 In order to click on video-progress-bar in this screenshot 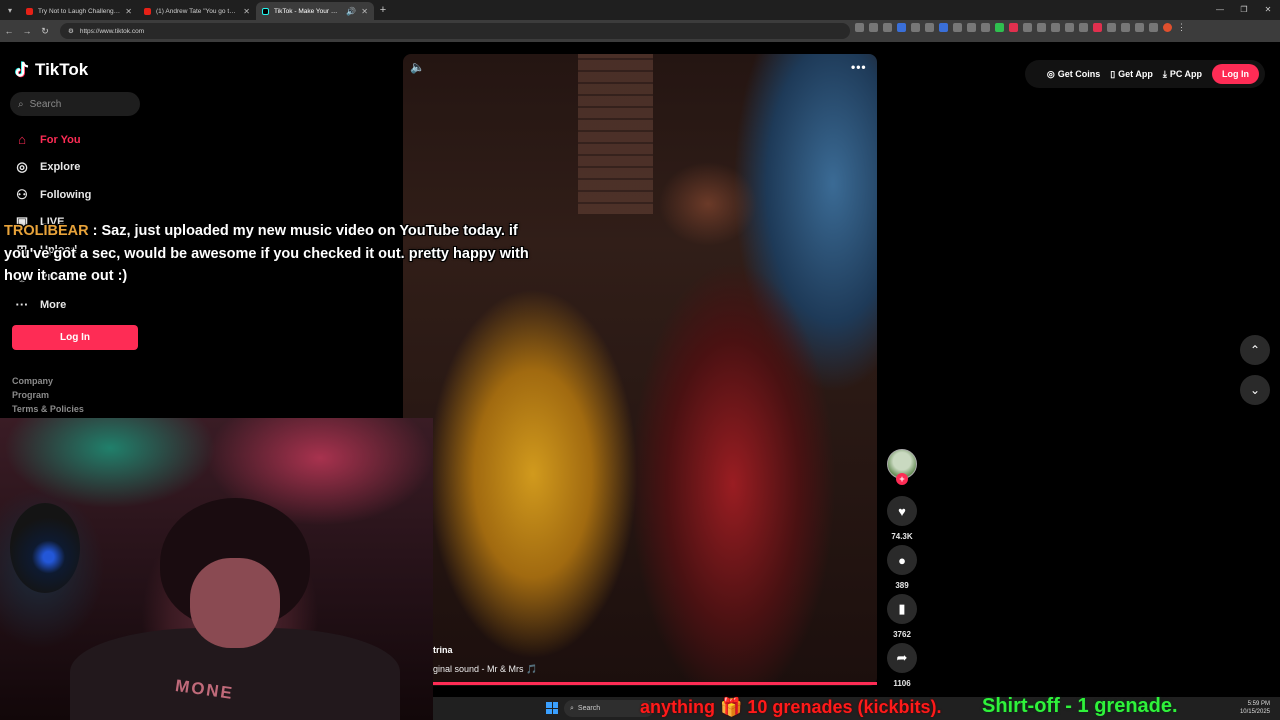, I will do `click(655, 683)`.